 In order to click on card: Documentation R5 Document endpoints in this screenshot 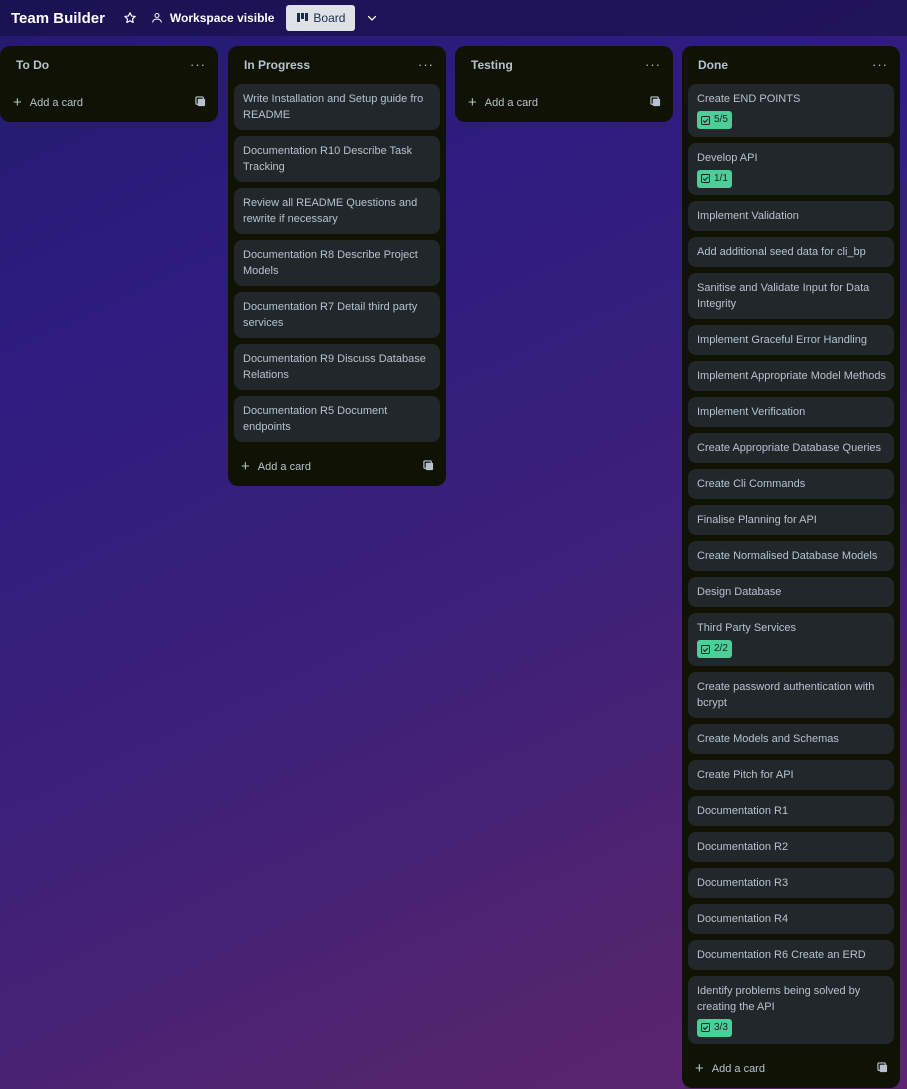, I will do `click(337, 419)`.